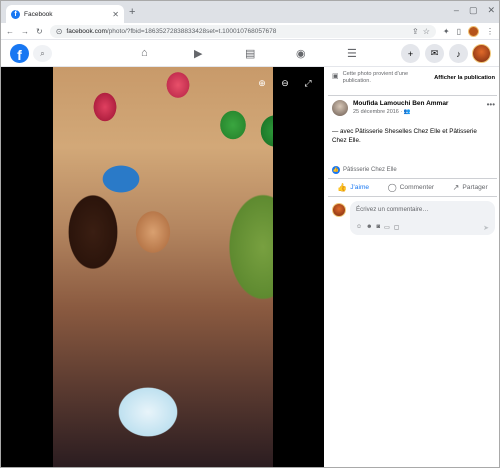  Describe the element at coordinates (490, 31) in the screenshot. I see `browser-menu-icon: ⋮` at that location.